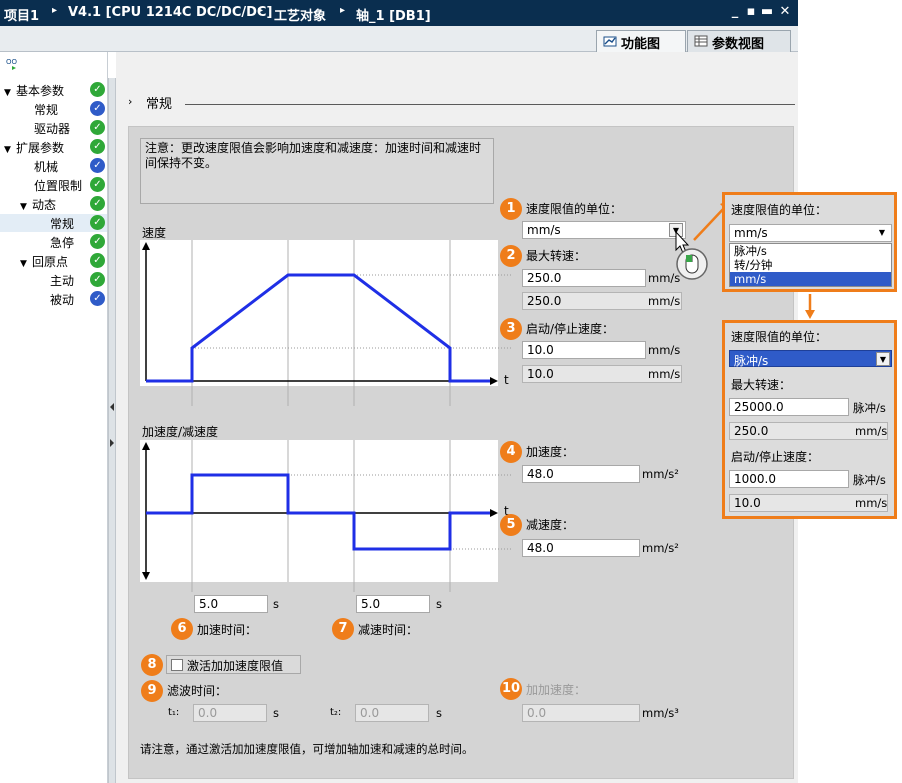  Describe the element at coordinates (300, 14) in the screenshot. I see `breadcrumb-technology-objects: 工艺对象` at that location.